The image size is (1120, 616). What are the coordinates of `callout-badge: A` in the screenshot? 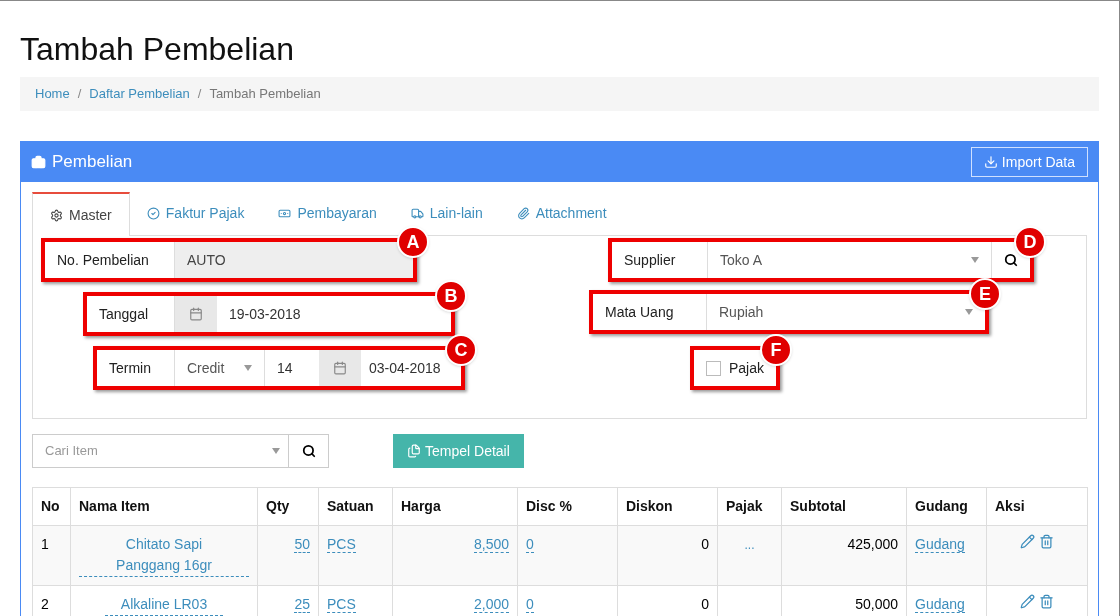 It's located at (413, 242).